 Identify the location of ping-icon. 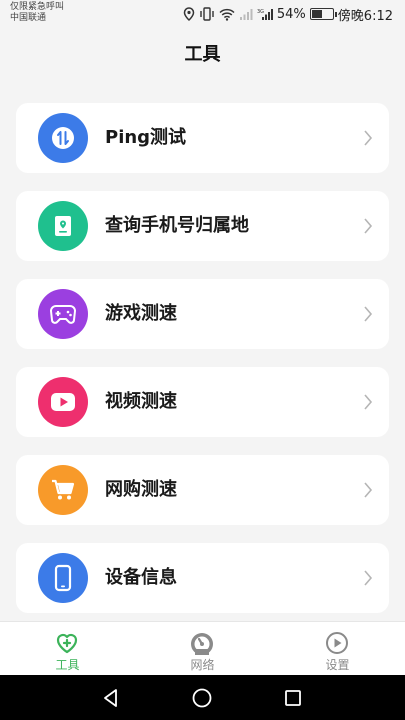
(63, 138).